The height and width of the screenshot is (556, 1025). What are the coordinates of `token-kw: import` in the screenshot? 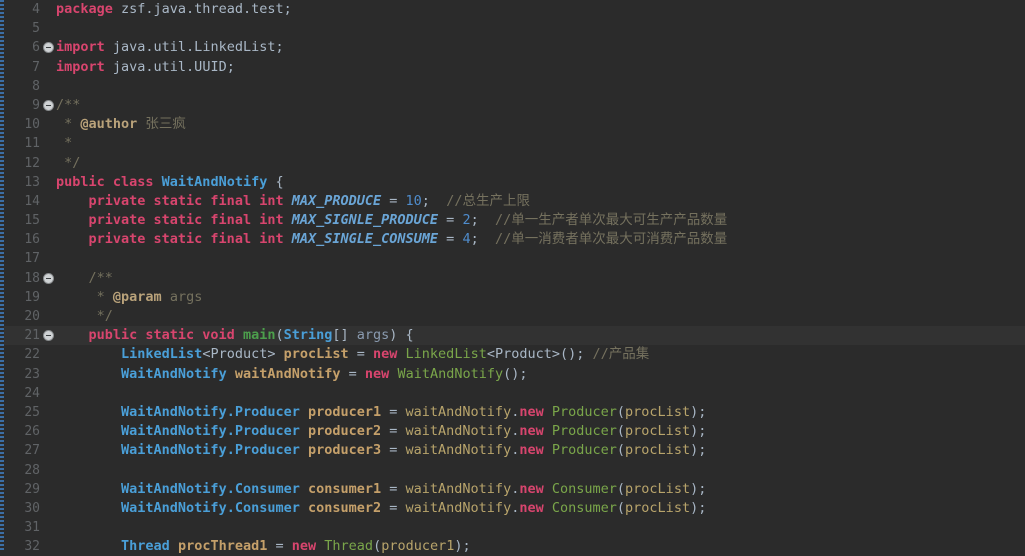 It's located at (80, 66).